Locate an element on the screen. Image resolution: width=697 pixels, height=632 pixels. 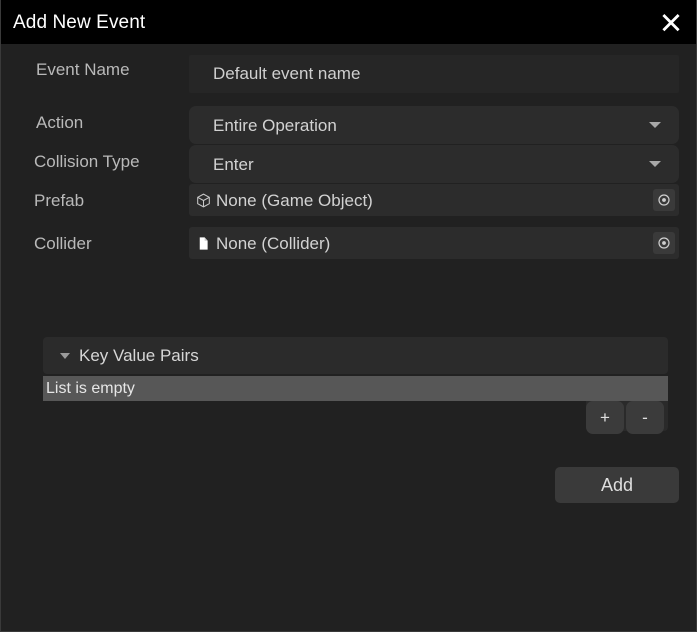
field-row-collision-type: Collision Type is located at coordinates (87, 161).